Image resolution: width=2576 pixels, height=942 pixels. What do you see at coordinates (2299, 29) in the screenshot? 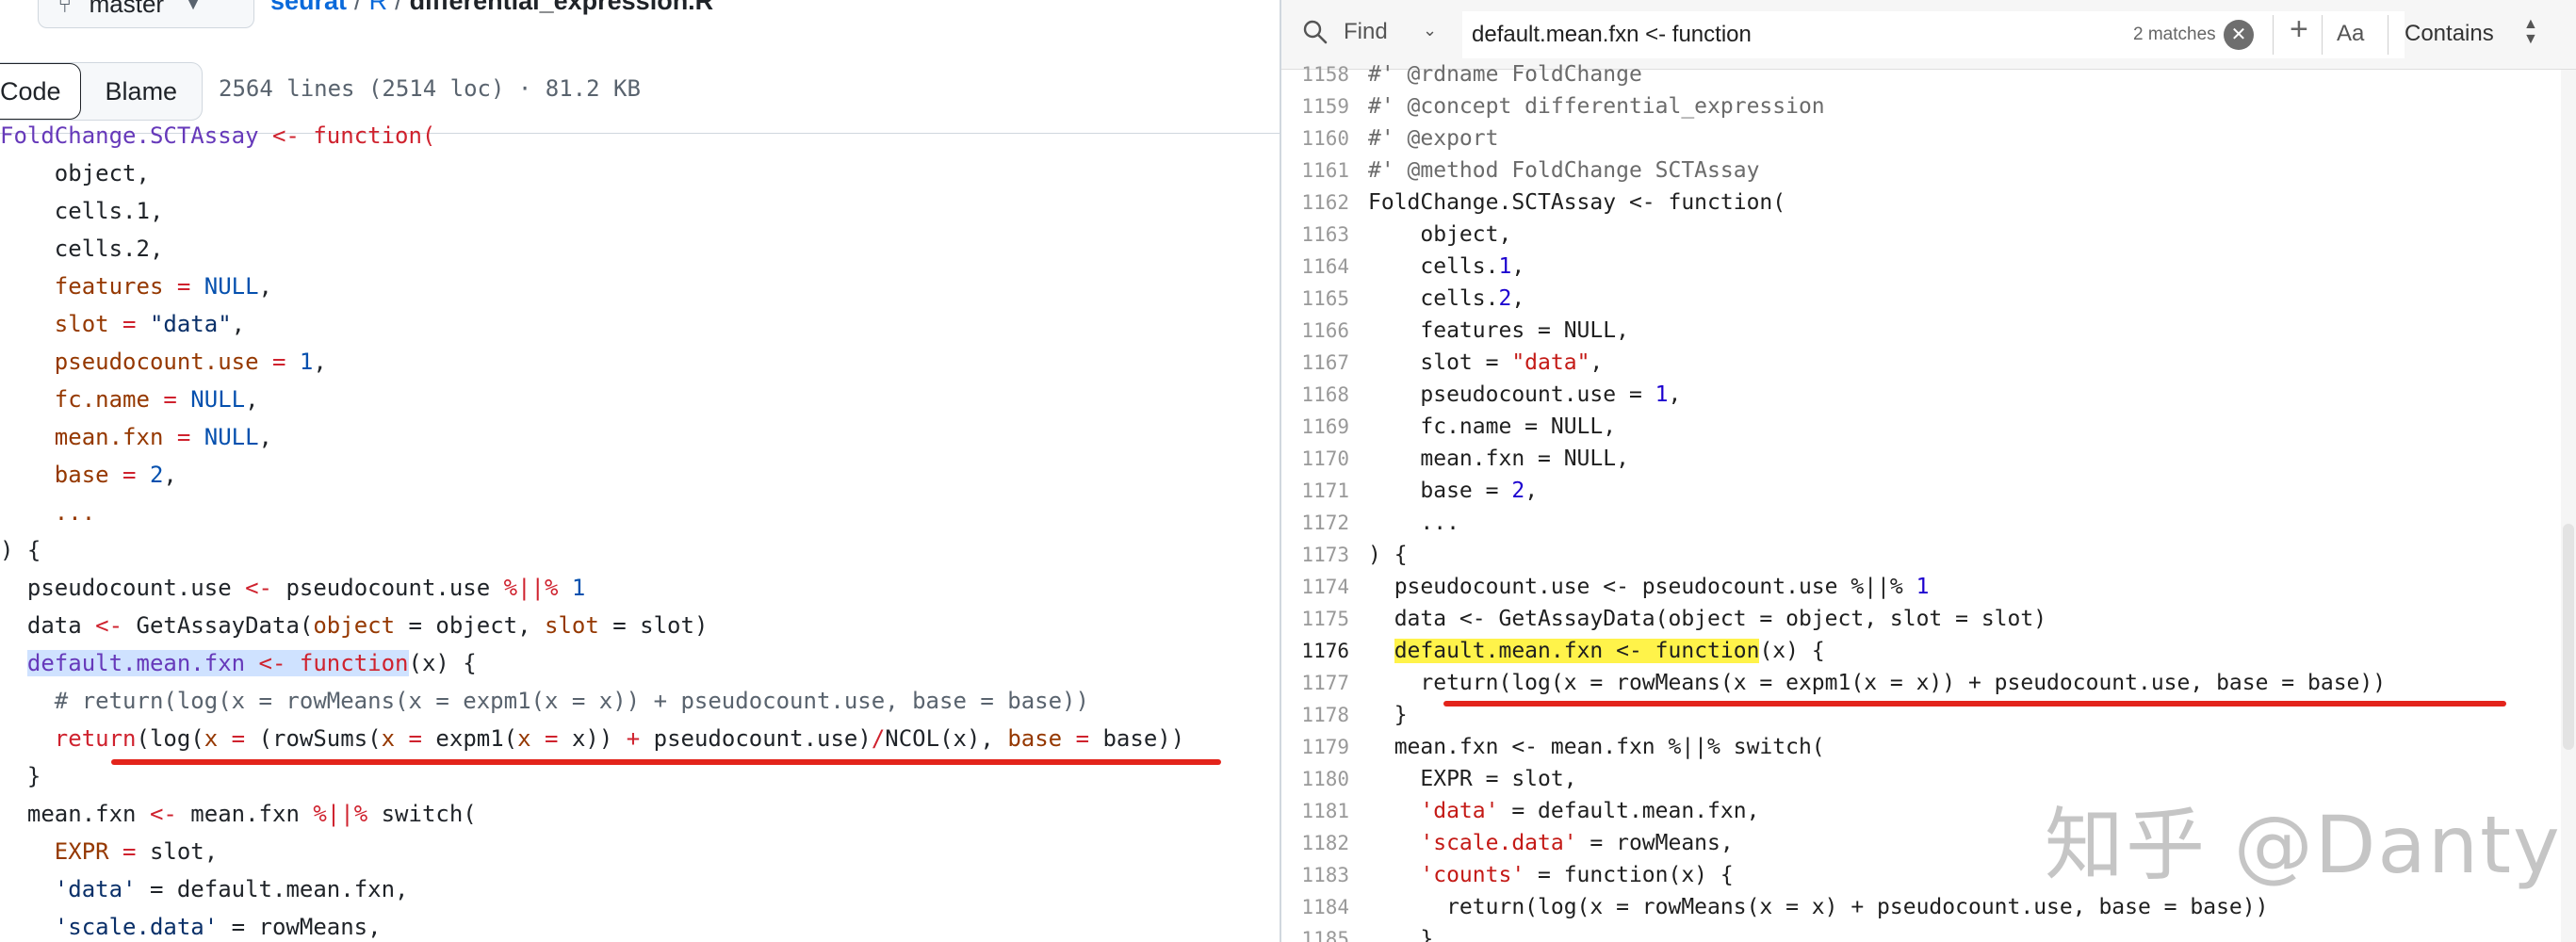
I see `add-icon: +` at bounding box center [2299, 29].